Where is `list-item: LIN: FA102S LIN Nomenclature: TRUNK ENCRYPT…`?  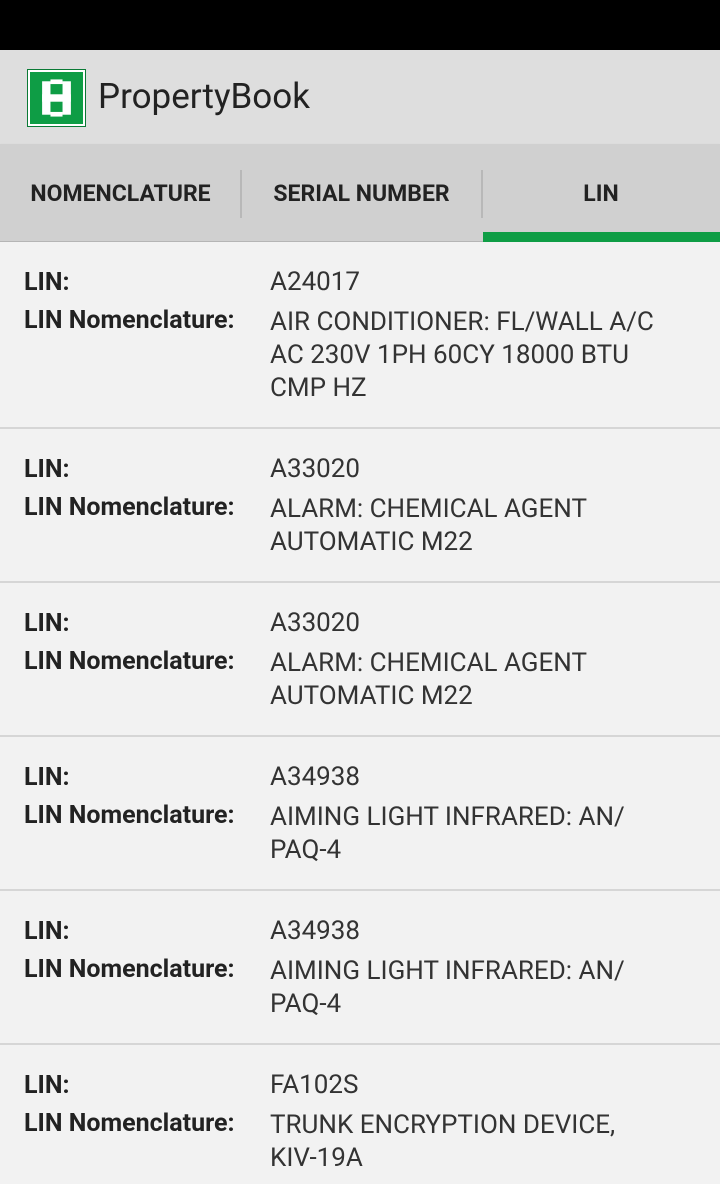
list-item: LIN: FA102S LIN Nomenclature: TRUNK ENCRYPT… is located at coordinates (360, 1114).